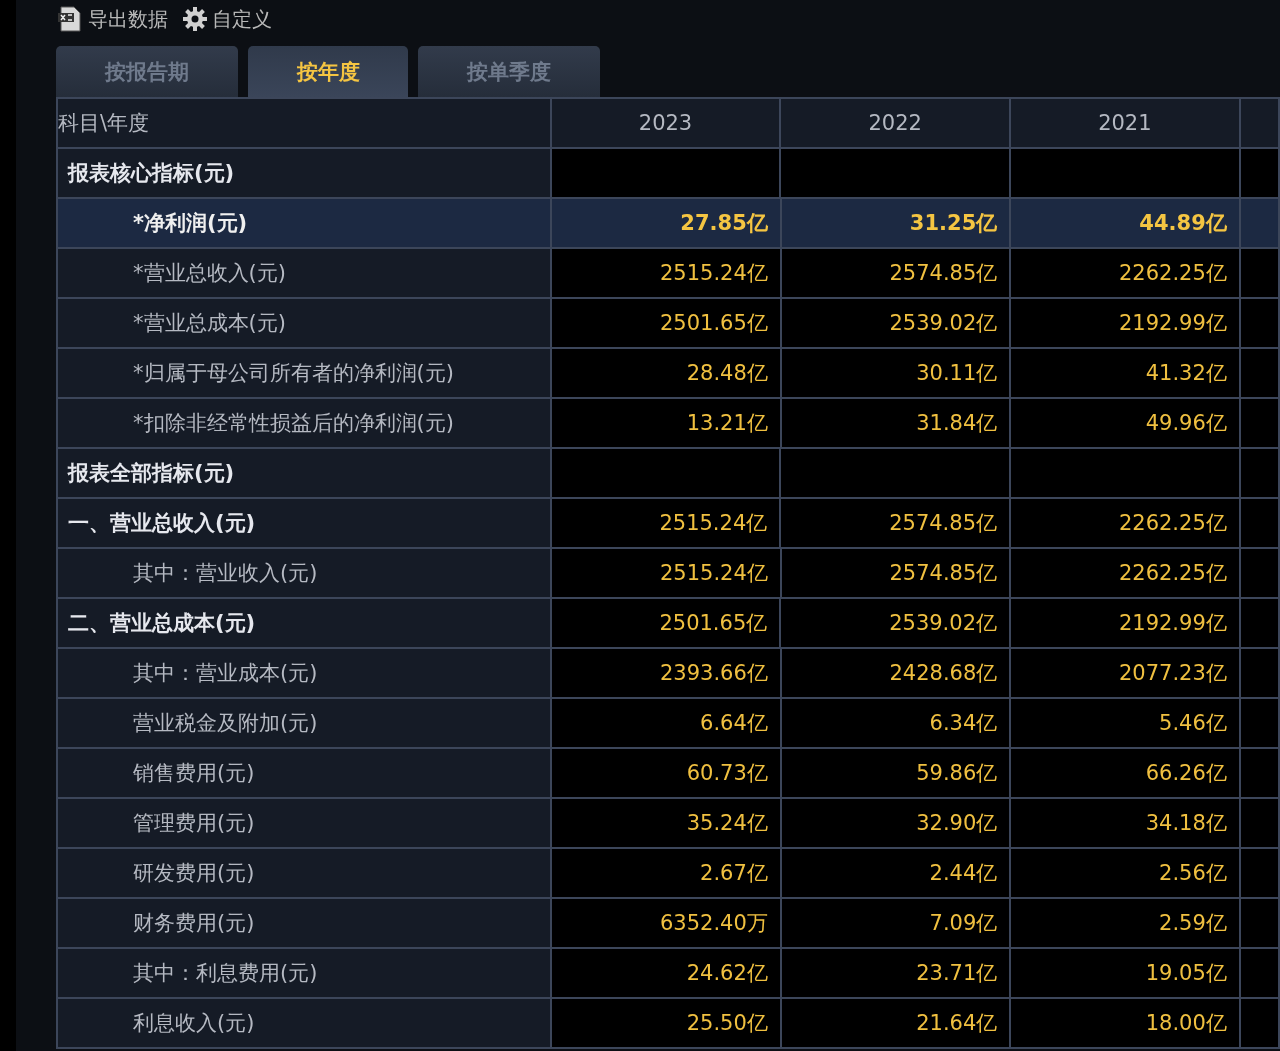 This screenshot has height=1051, width=1280. I want to click on table-cell: 27.85亿, so click(667, 224).